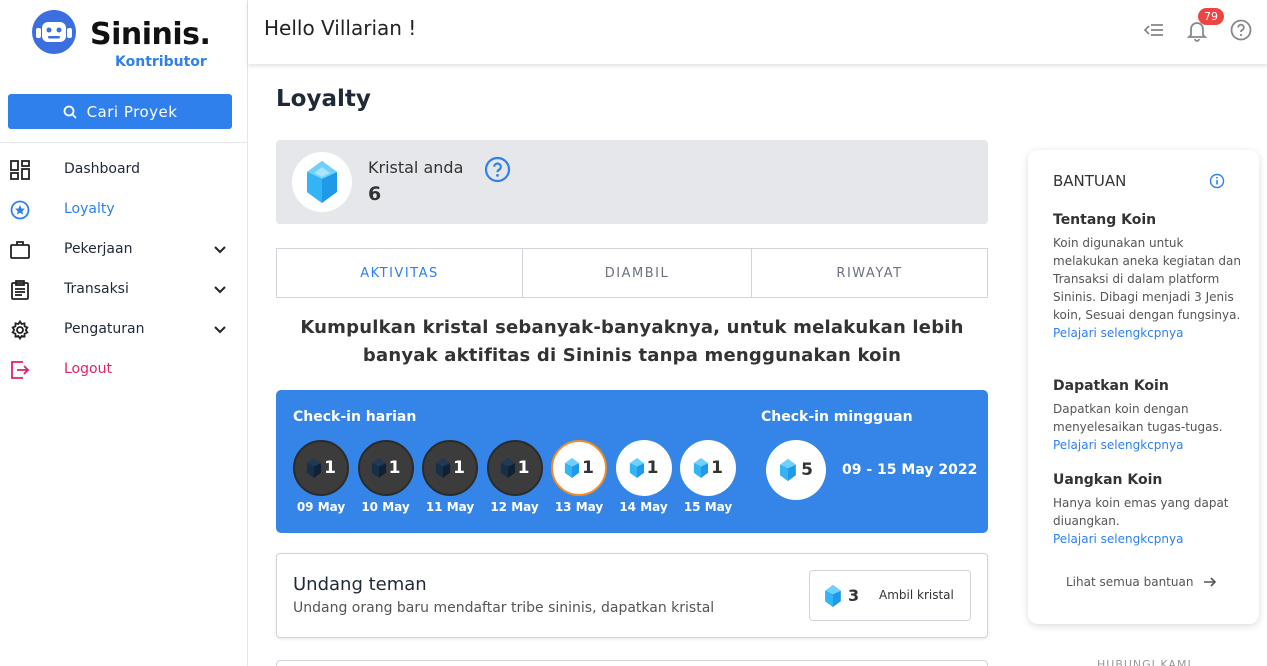  What do you see at coordinates (1141, 512) in the screenshot?
I see `help-section-body: Hanya koin emas yang dapat diuangkan.` at bounding box center [1141, 512].